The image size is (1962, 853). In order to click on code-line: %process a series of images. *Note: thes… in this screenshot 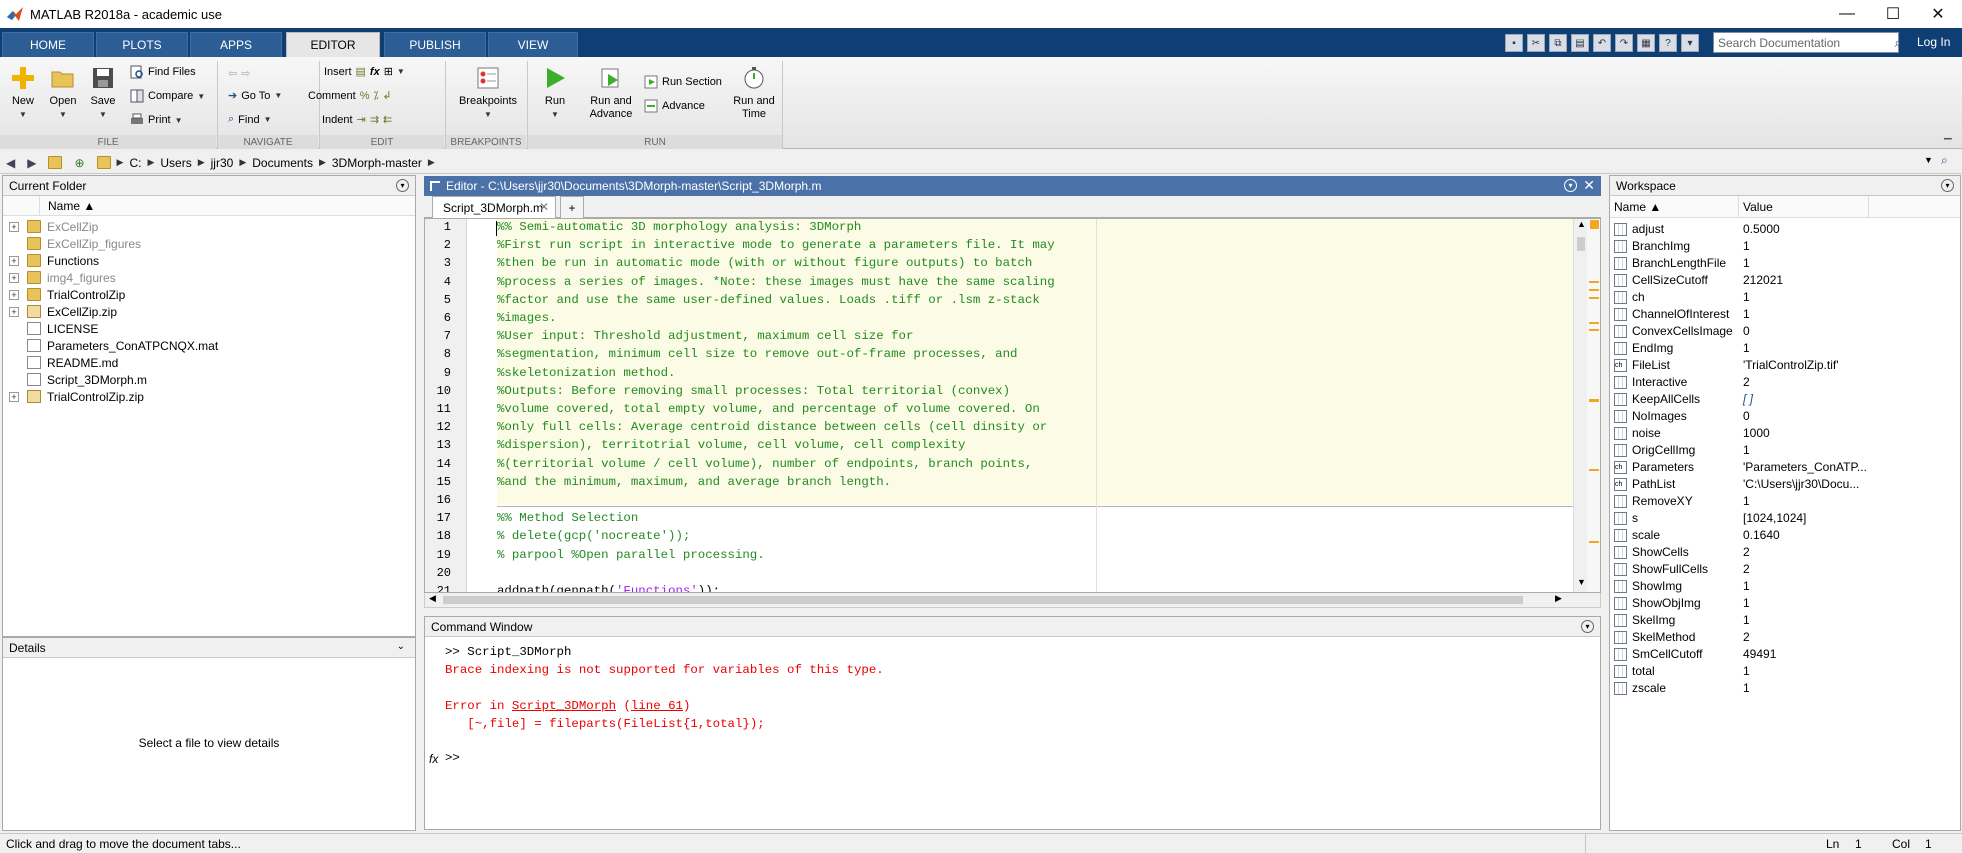, I will do `click(776, 282)`.